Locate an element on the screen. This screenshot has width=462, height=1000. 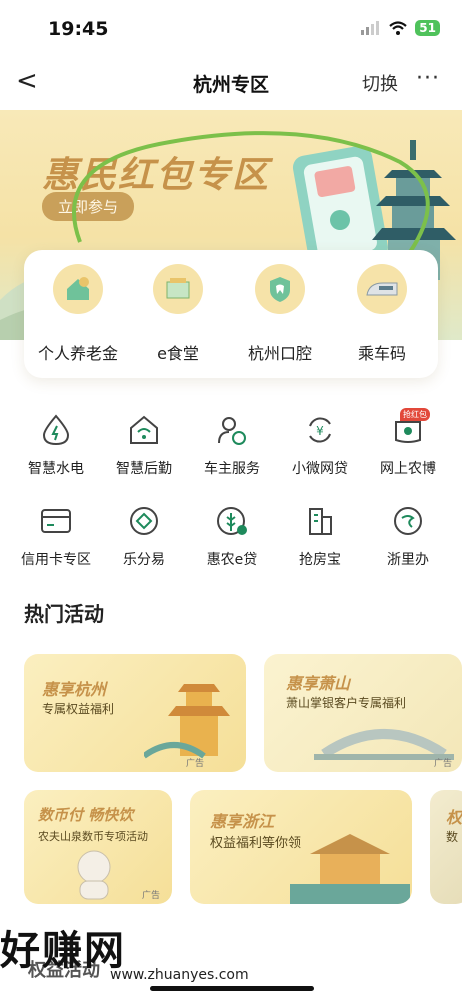
service-item: 惠农e贷 is located at coordinates (232, 536).